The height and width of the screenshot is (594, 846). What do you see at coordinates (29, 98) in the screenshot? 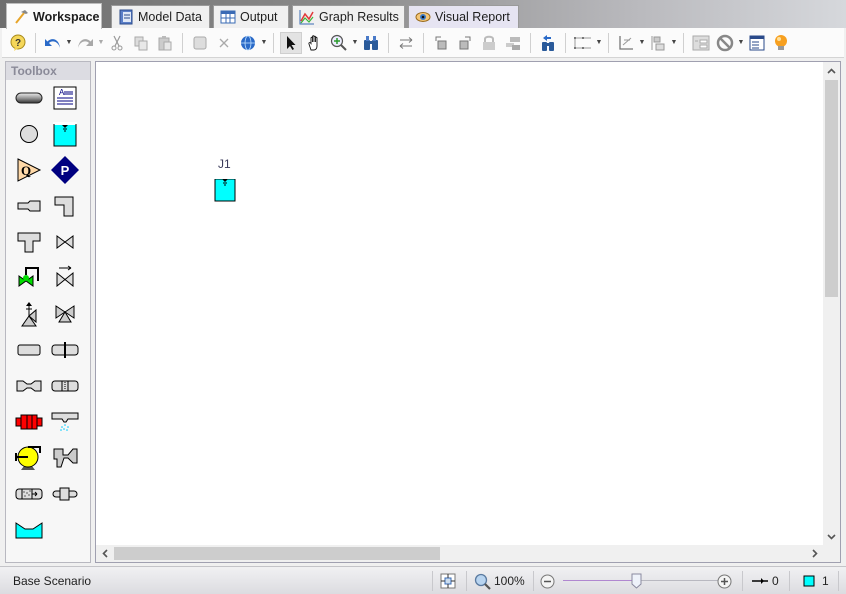
I see `tool-pipe` at bounding box center [29, 98].